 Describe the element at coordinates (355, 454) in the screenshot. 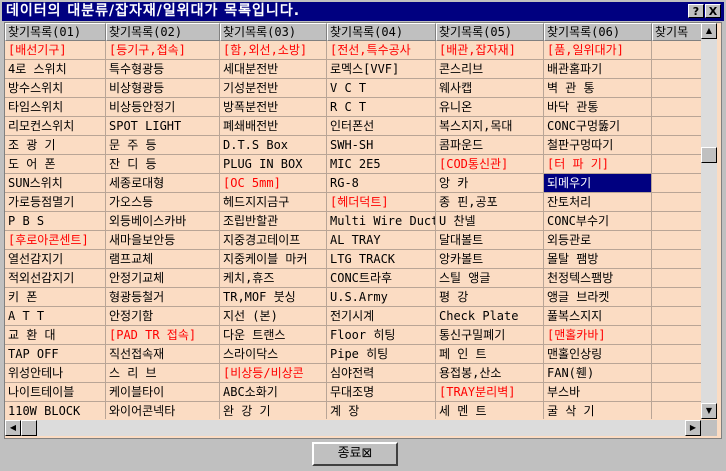

I see `exit-button: 종료⊠` at that location.